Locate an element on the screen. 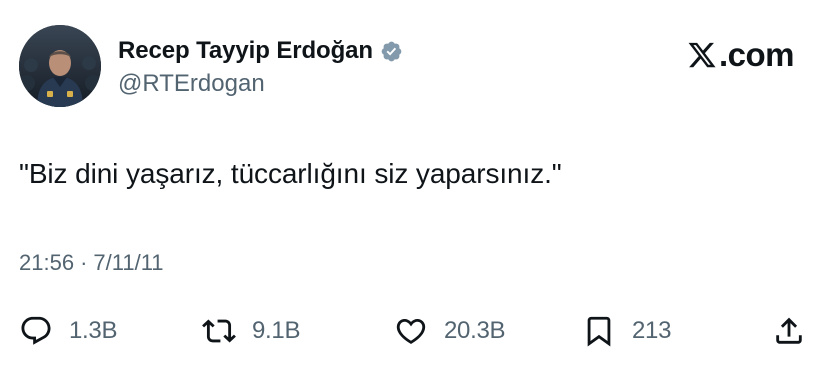 The height and width of the screenshot is (373, 828). verified-badge-icon is located at coordinates (391, 51).